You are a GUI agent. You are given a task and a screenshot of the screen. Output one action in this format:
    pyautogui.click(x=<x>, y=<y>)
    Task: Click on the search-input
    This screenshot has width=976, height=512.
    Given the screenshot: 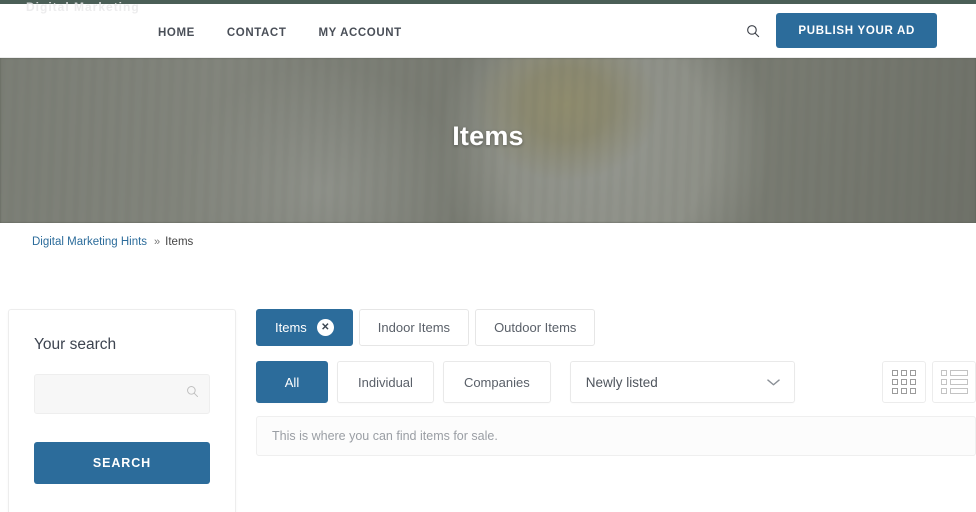 What is the action you would take?
    pyautogui.click(x=122, y=394)
    